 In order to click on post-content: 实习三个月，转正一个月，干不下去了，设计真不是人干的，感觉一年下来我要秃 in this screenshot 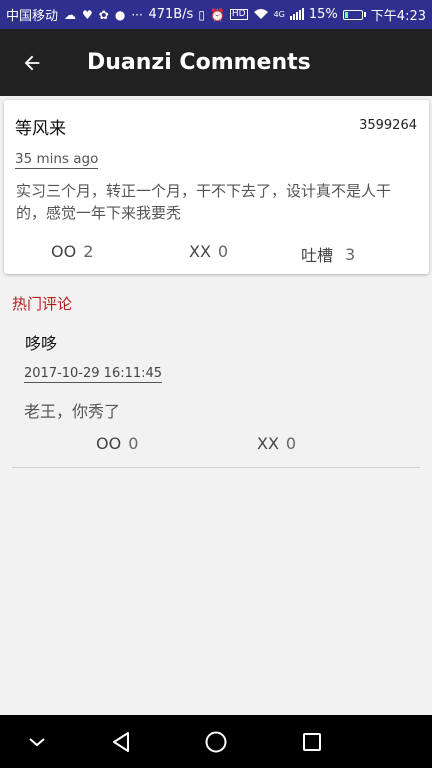, I will do `click(204, 202)`.